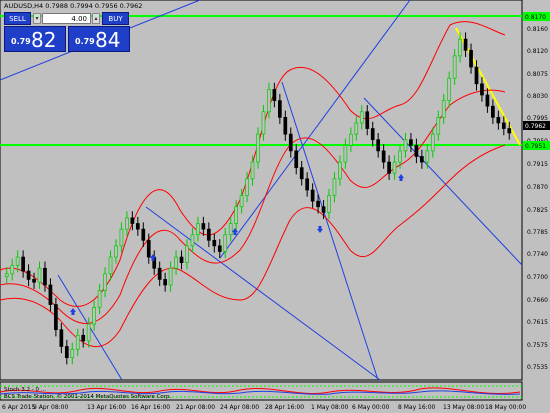  I want to click on price-tick: 0.7870, so click(537, 187).